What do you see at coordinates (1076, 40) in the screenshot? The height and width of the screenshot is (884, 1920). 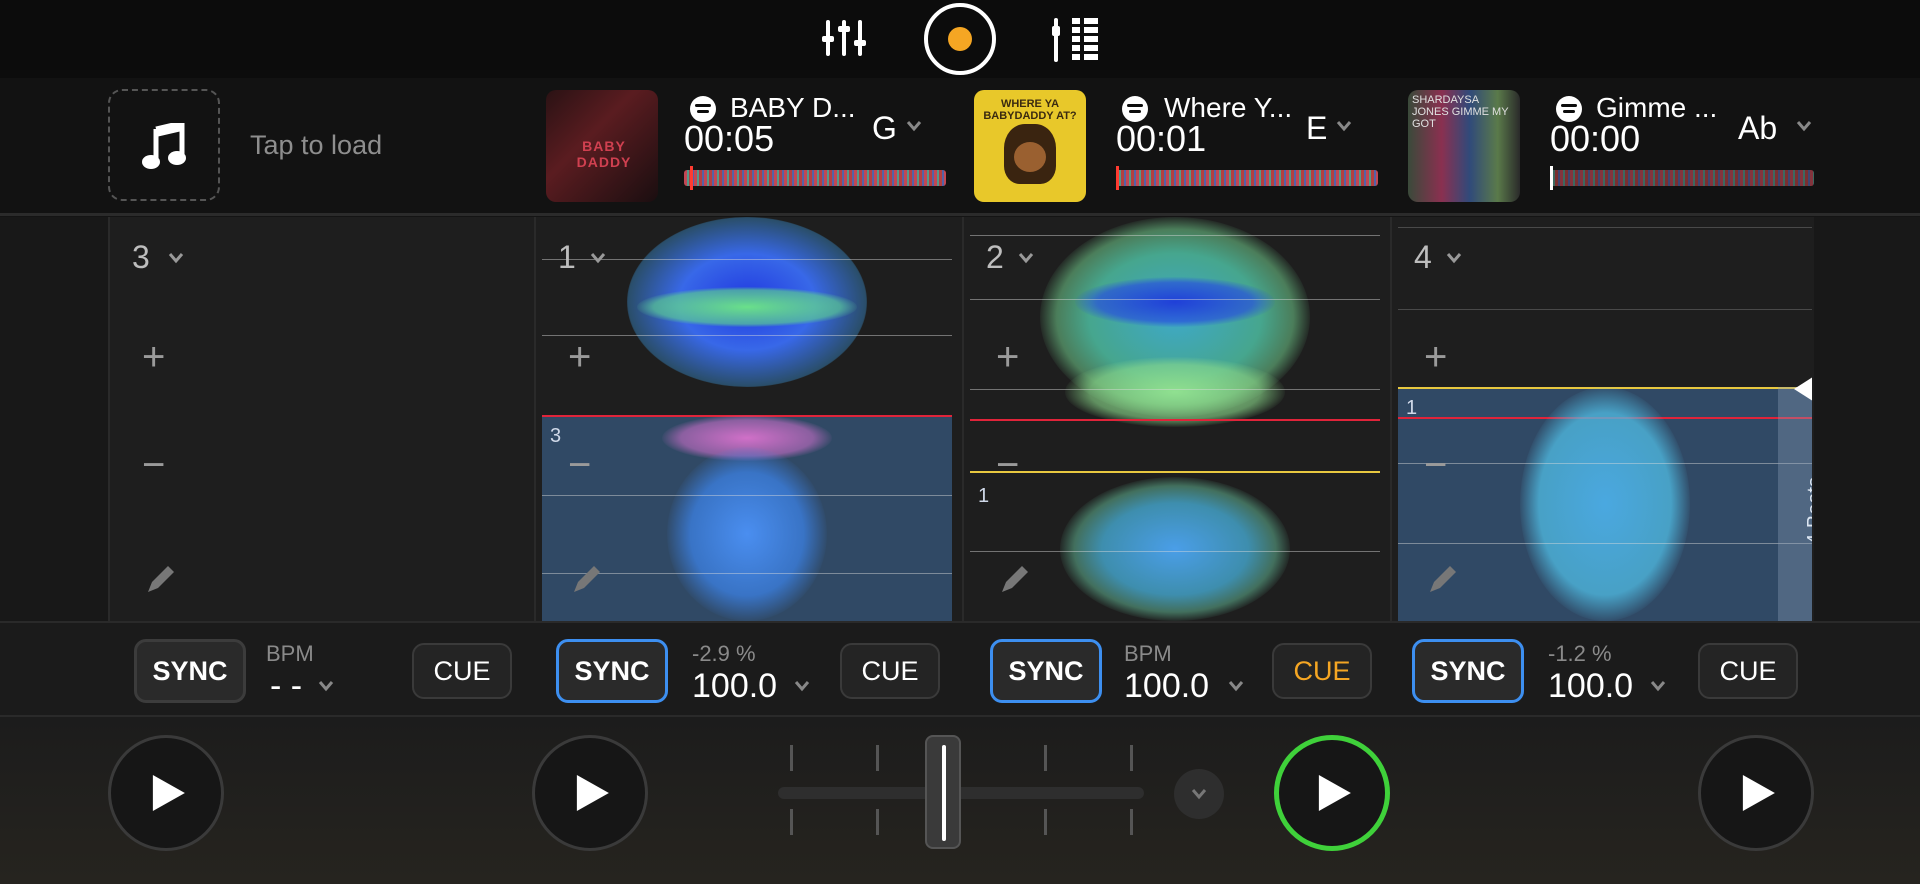 I see `deck-layout-icon` at bounding box center [1076, 40].